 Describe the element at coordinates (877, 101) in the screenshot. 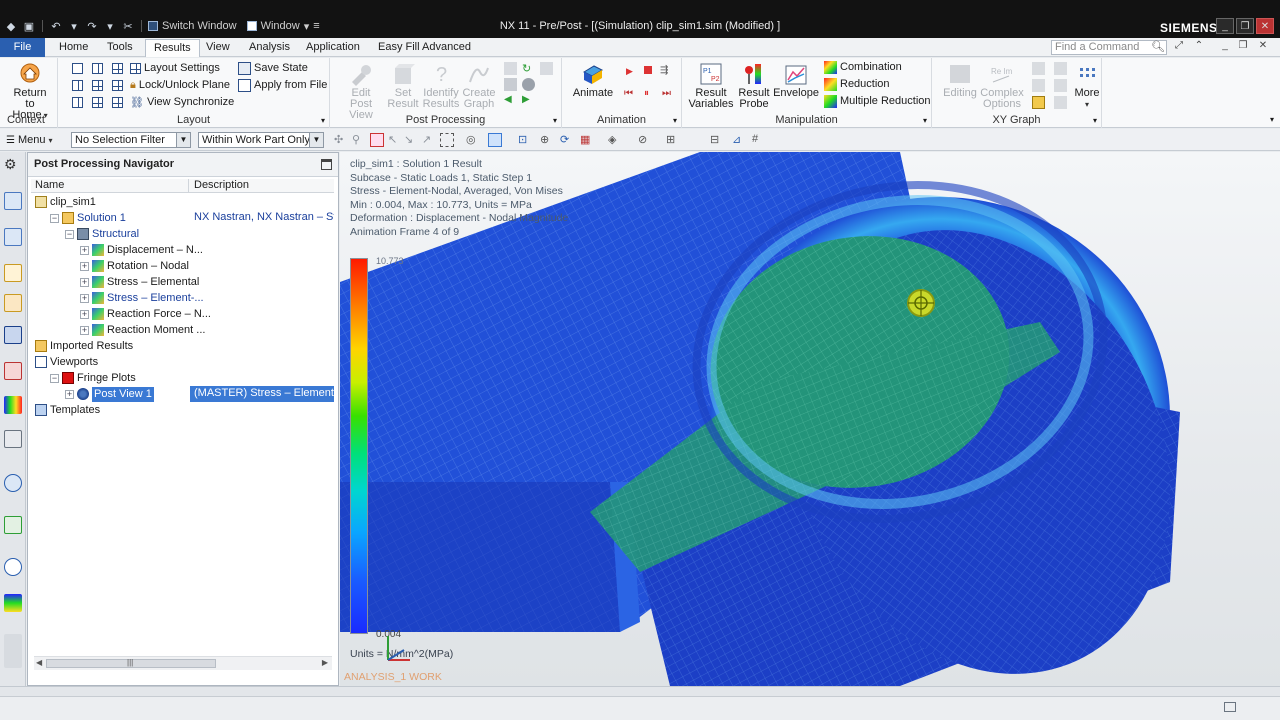

I see `multiple-reduction-button: Multiple Reduction` at that location.